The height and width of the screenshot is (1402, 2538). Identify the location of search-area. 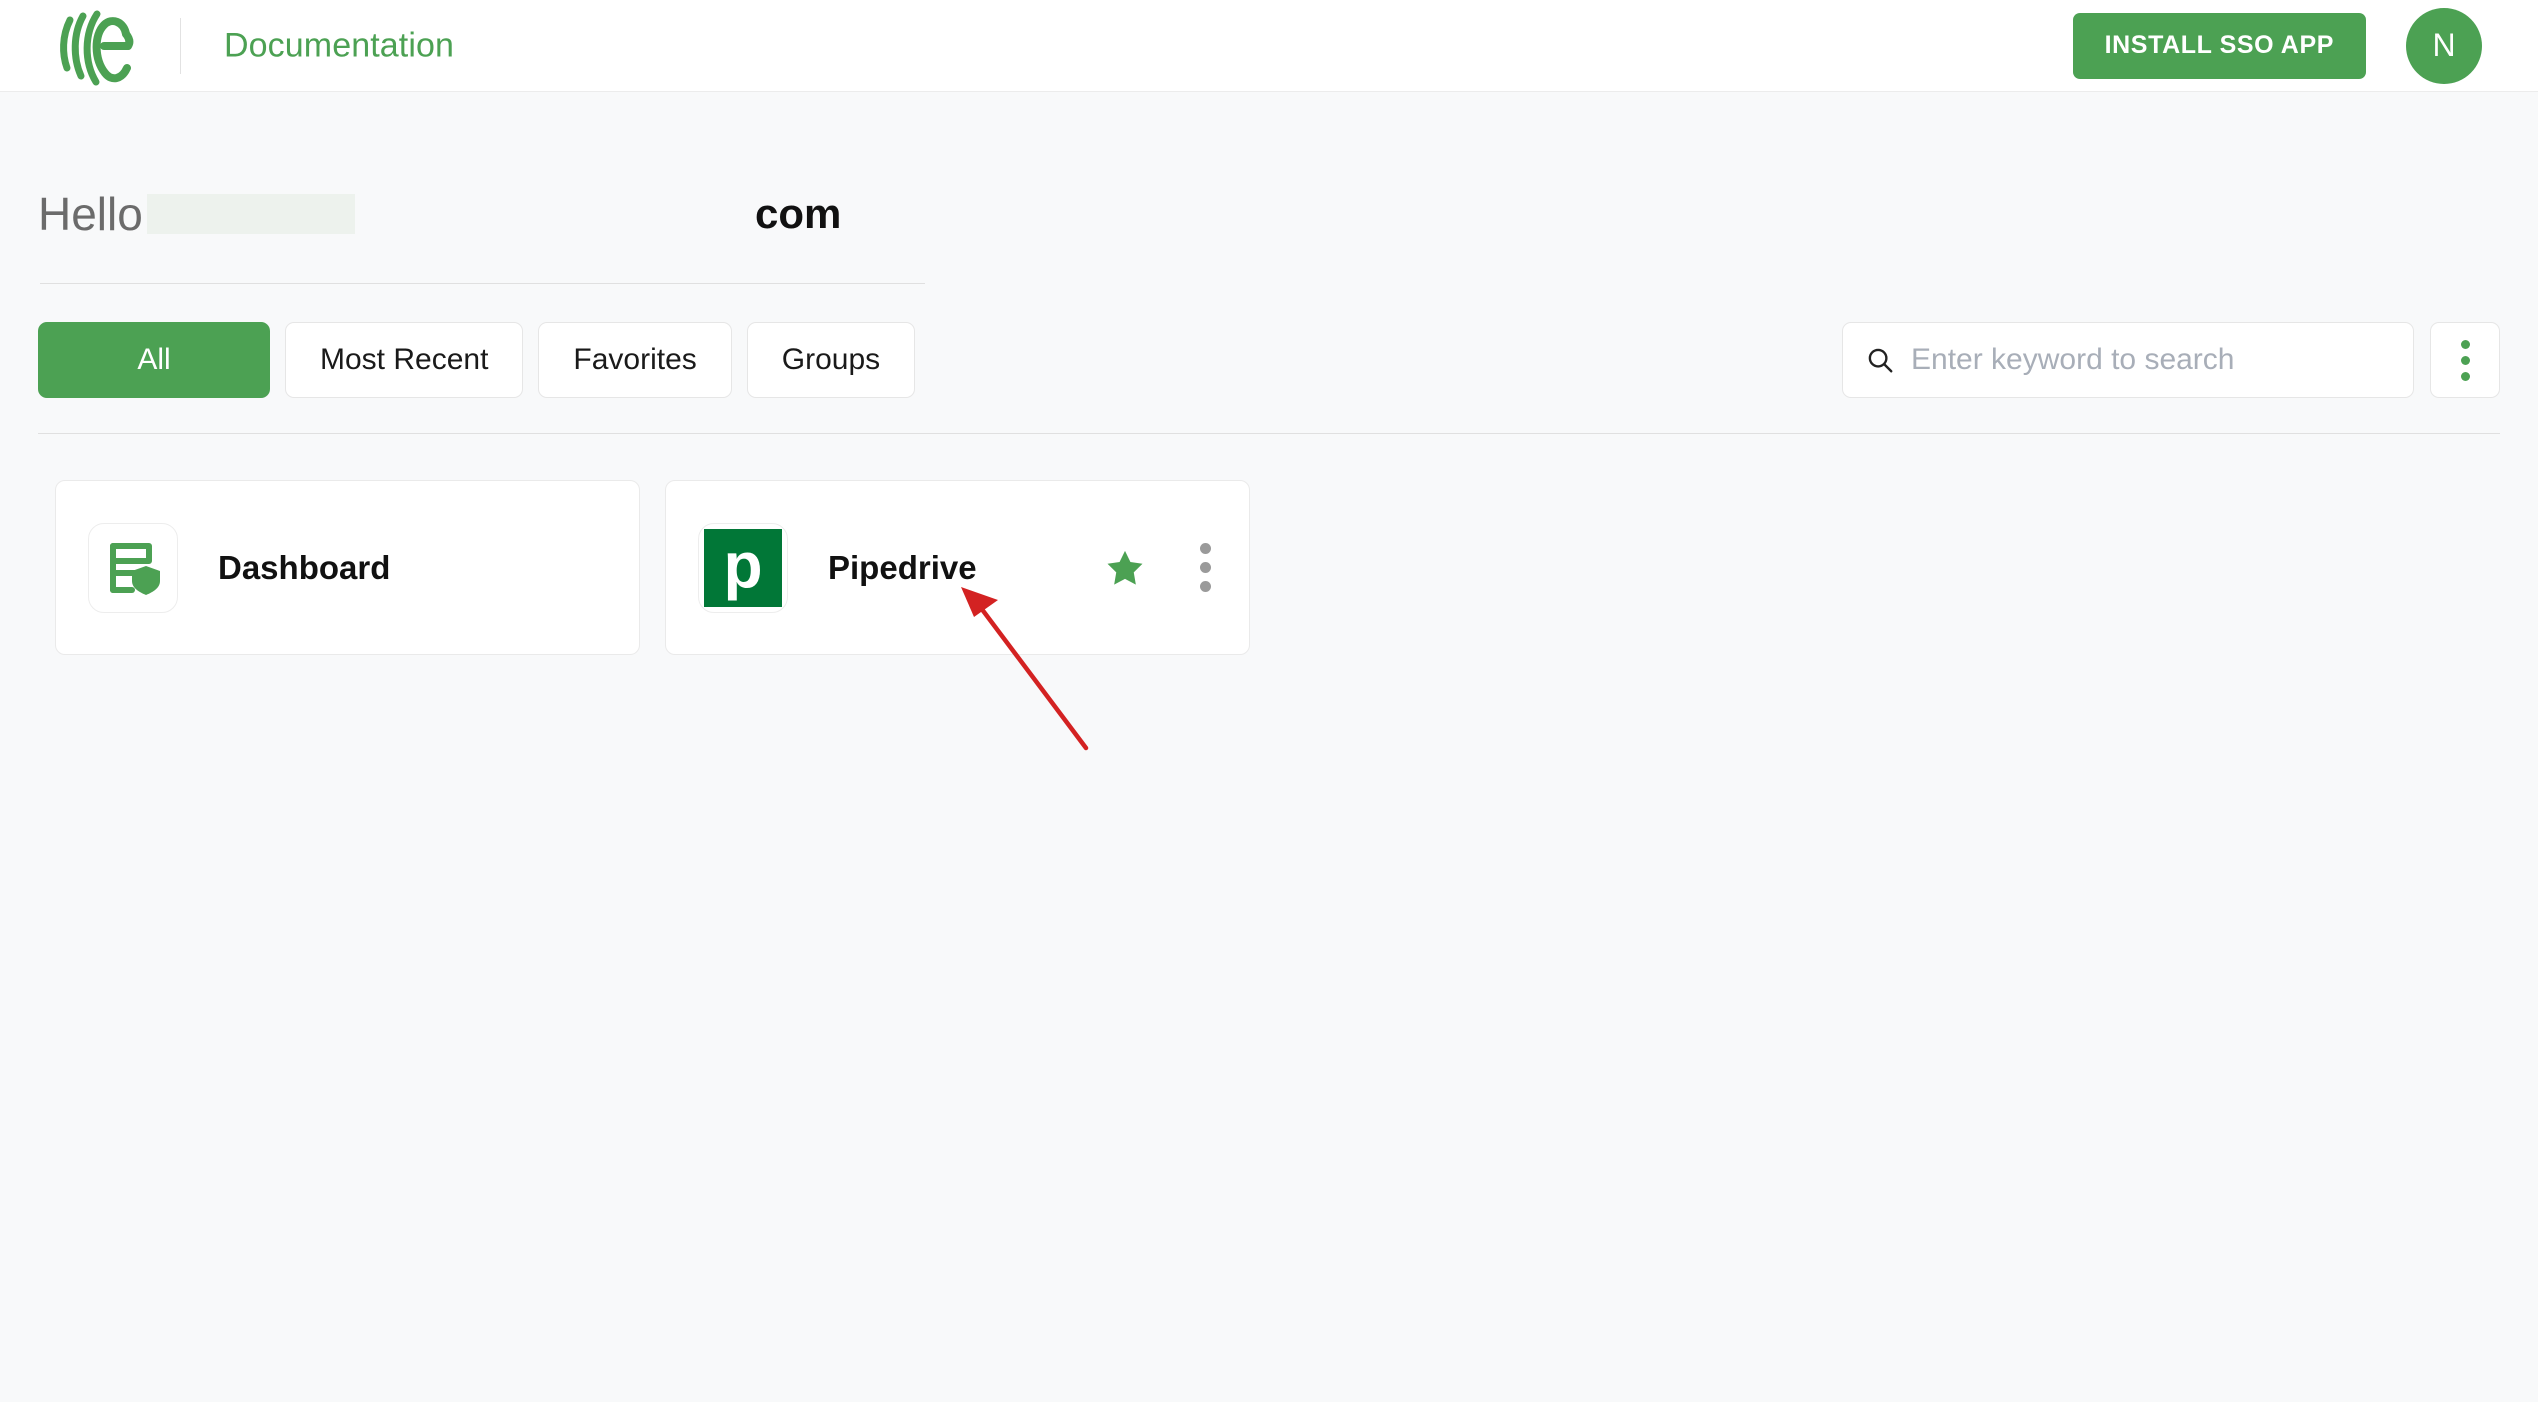
(2171, 360).